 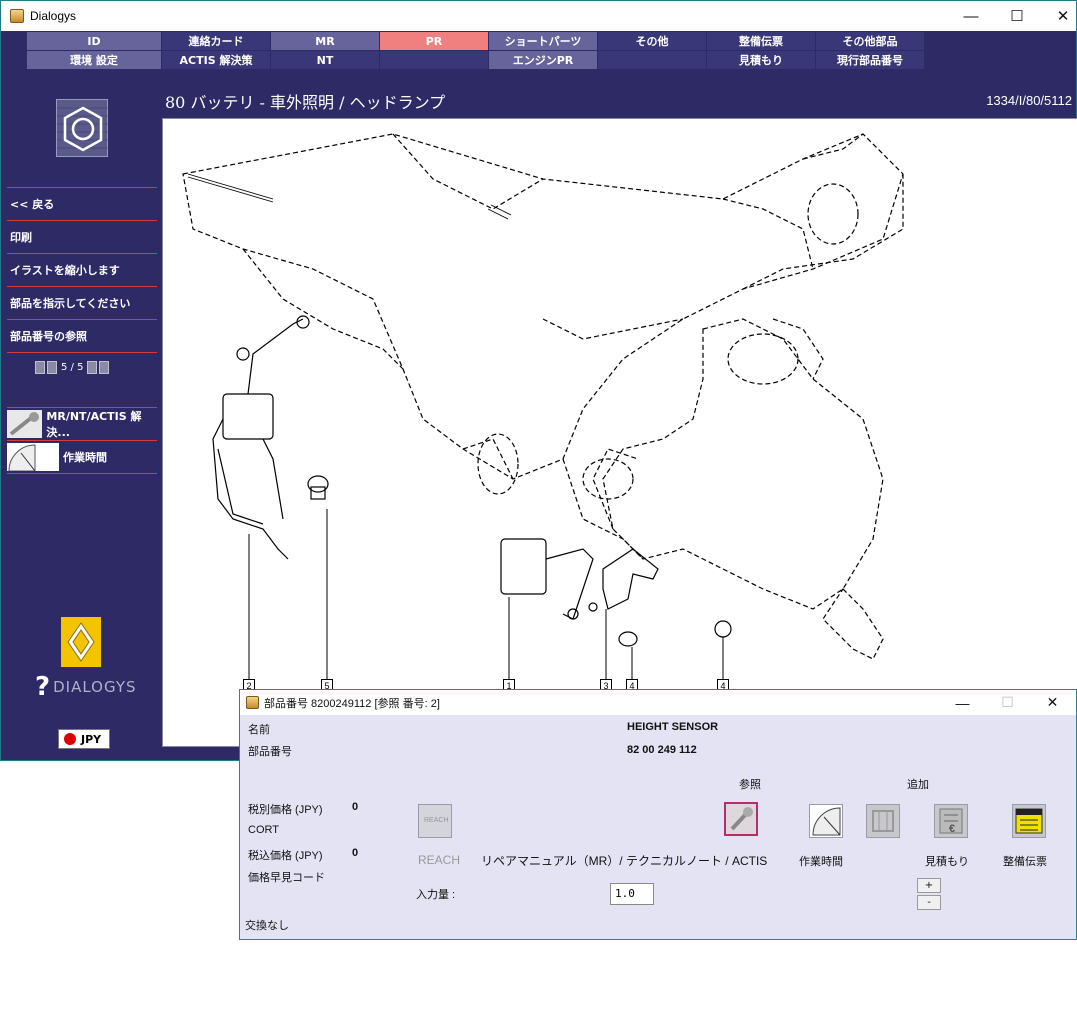 I want to click on sidebar-divider, so click(x=82, y=352).